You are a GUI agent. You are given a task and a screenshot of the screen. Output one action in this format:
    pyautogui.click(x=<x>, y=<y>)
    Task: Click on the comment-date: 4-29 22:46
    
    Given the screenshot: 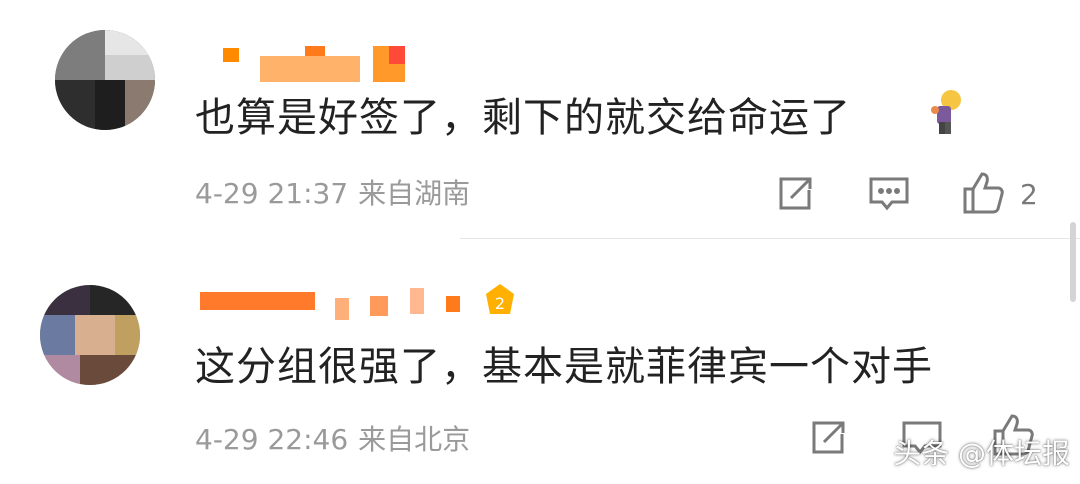 What is the action you would take?
    pyautogui.click(x=272, y=439)
    